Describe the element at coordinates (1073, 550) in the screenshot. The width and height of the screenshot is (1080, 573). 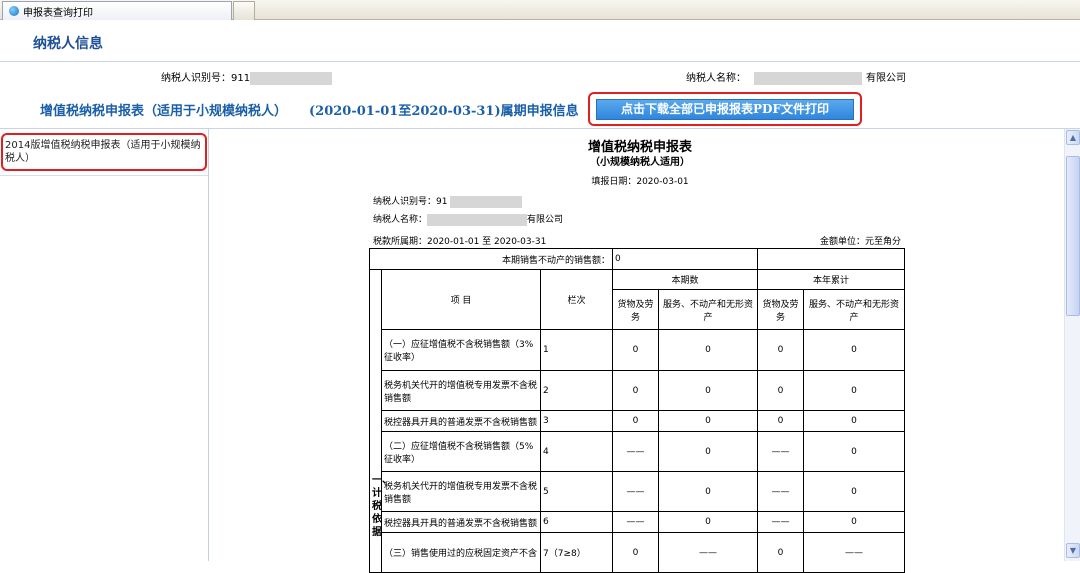
I see `scroll-down-icon: ▼` at that location.